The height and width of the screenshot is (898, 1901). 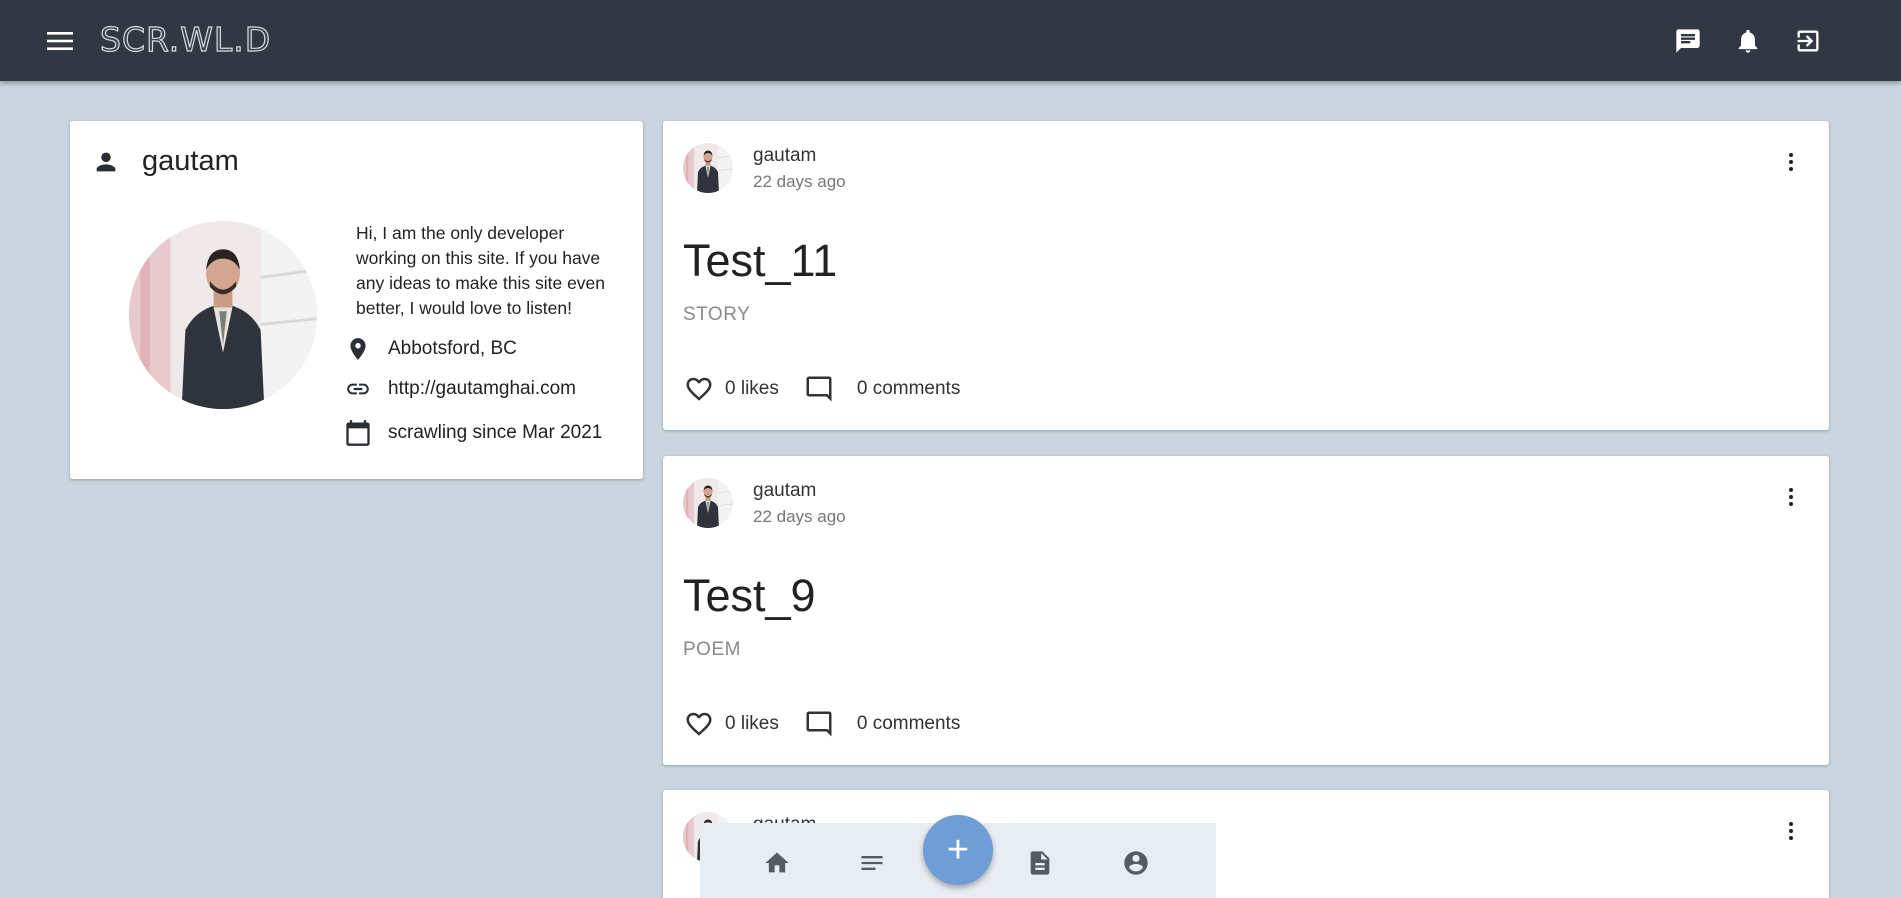 I want to click on post-genre: POEM, so click(x=712, y=649).